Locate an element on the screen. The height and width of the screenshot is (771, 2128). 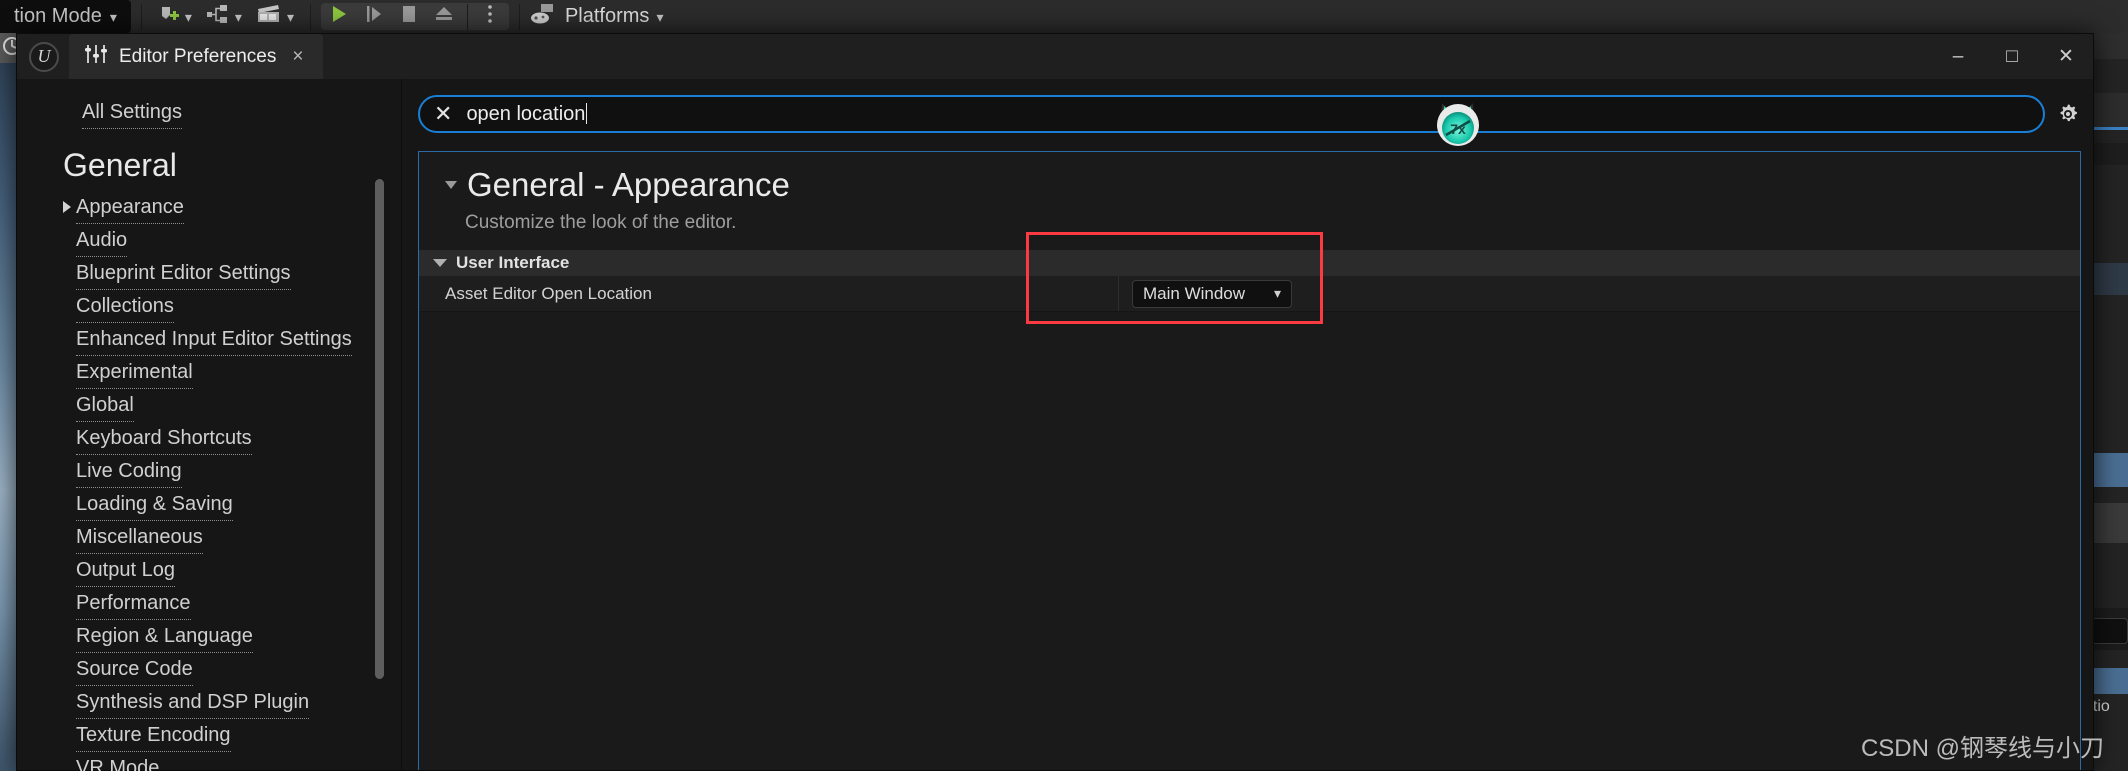
sidebar-item-label: Global is located at coordinates (105, 405).